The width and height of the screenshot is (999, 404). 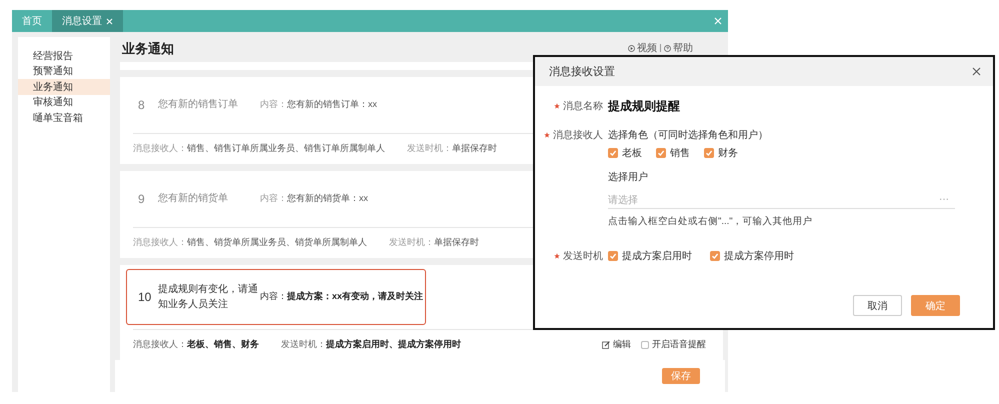 I want to click on notification-item: 9 您有新的销货单 内容：您有新的销货单：xx, so click(x=276, y=198).